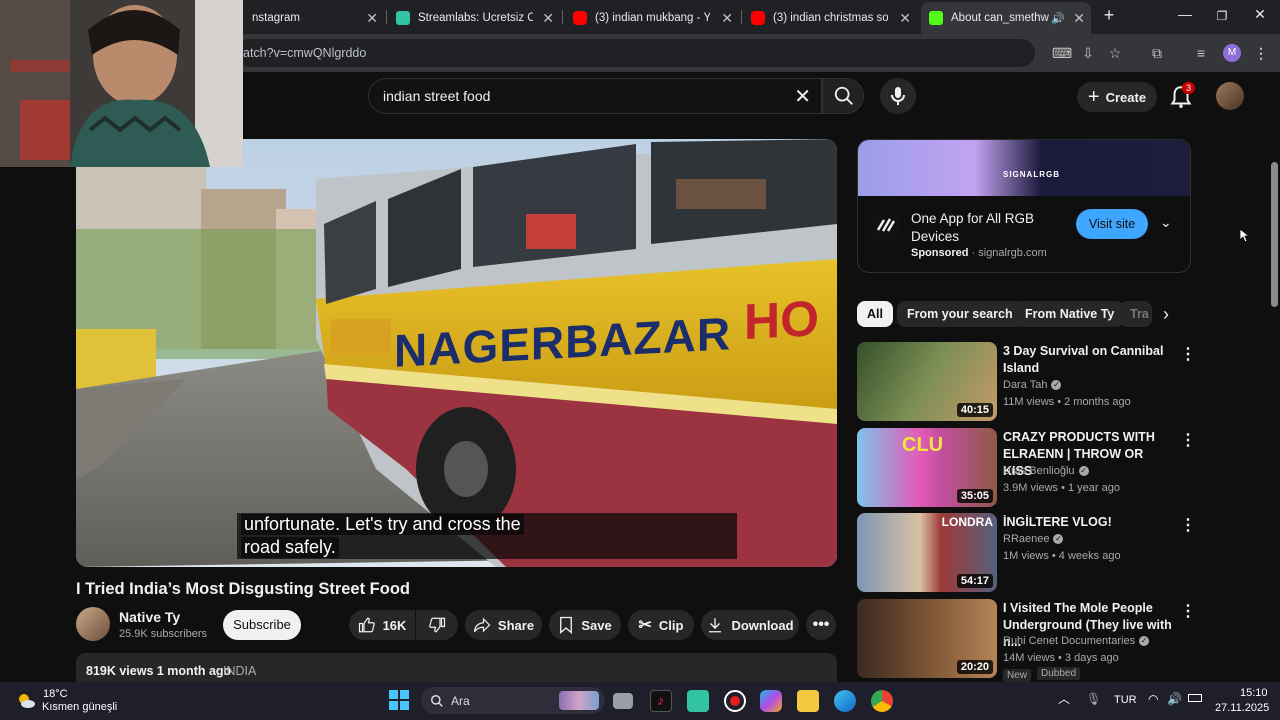  Describe the element at coordinates (936, 18) in the screenshot. I see `kick-icon` at that location.